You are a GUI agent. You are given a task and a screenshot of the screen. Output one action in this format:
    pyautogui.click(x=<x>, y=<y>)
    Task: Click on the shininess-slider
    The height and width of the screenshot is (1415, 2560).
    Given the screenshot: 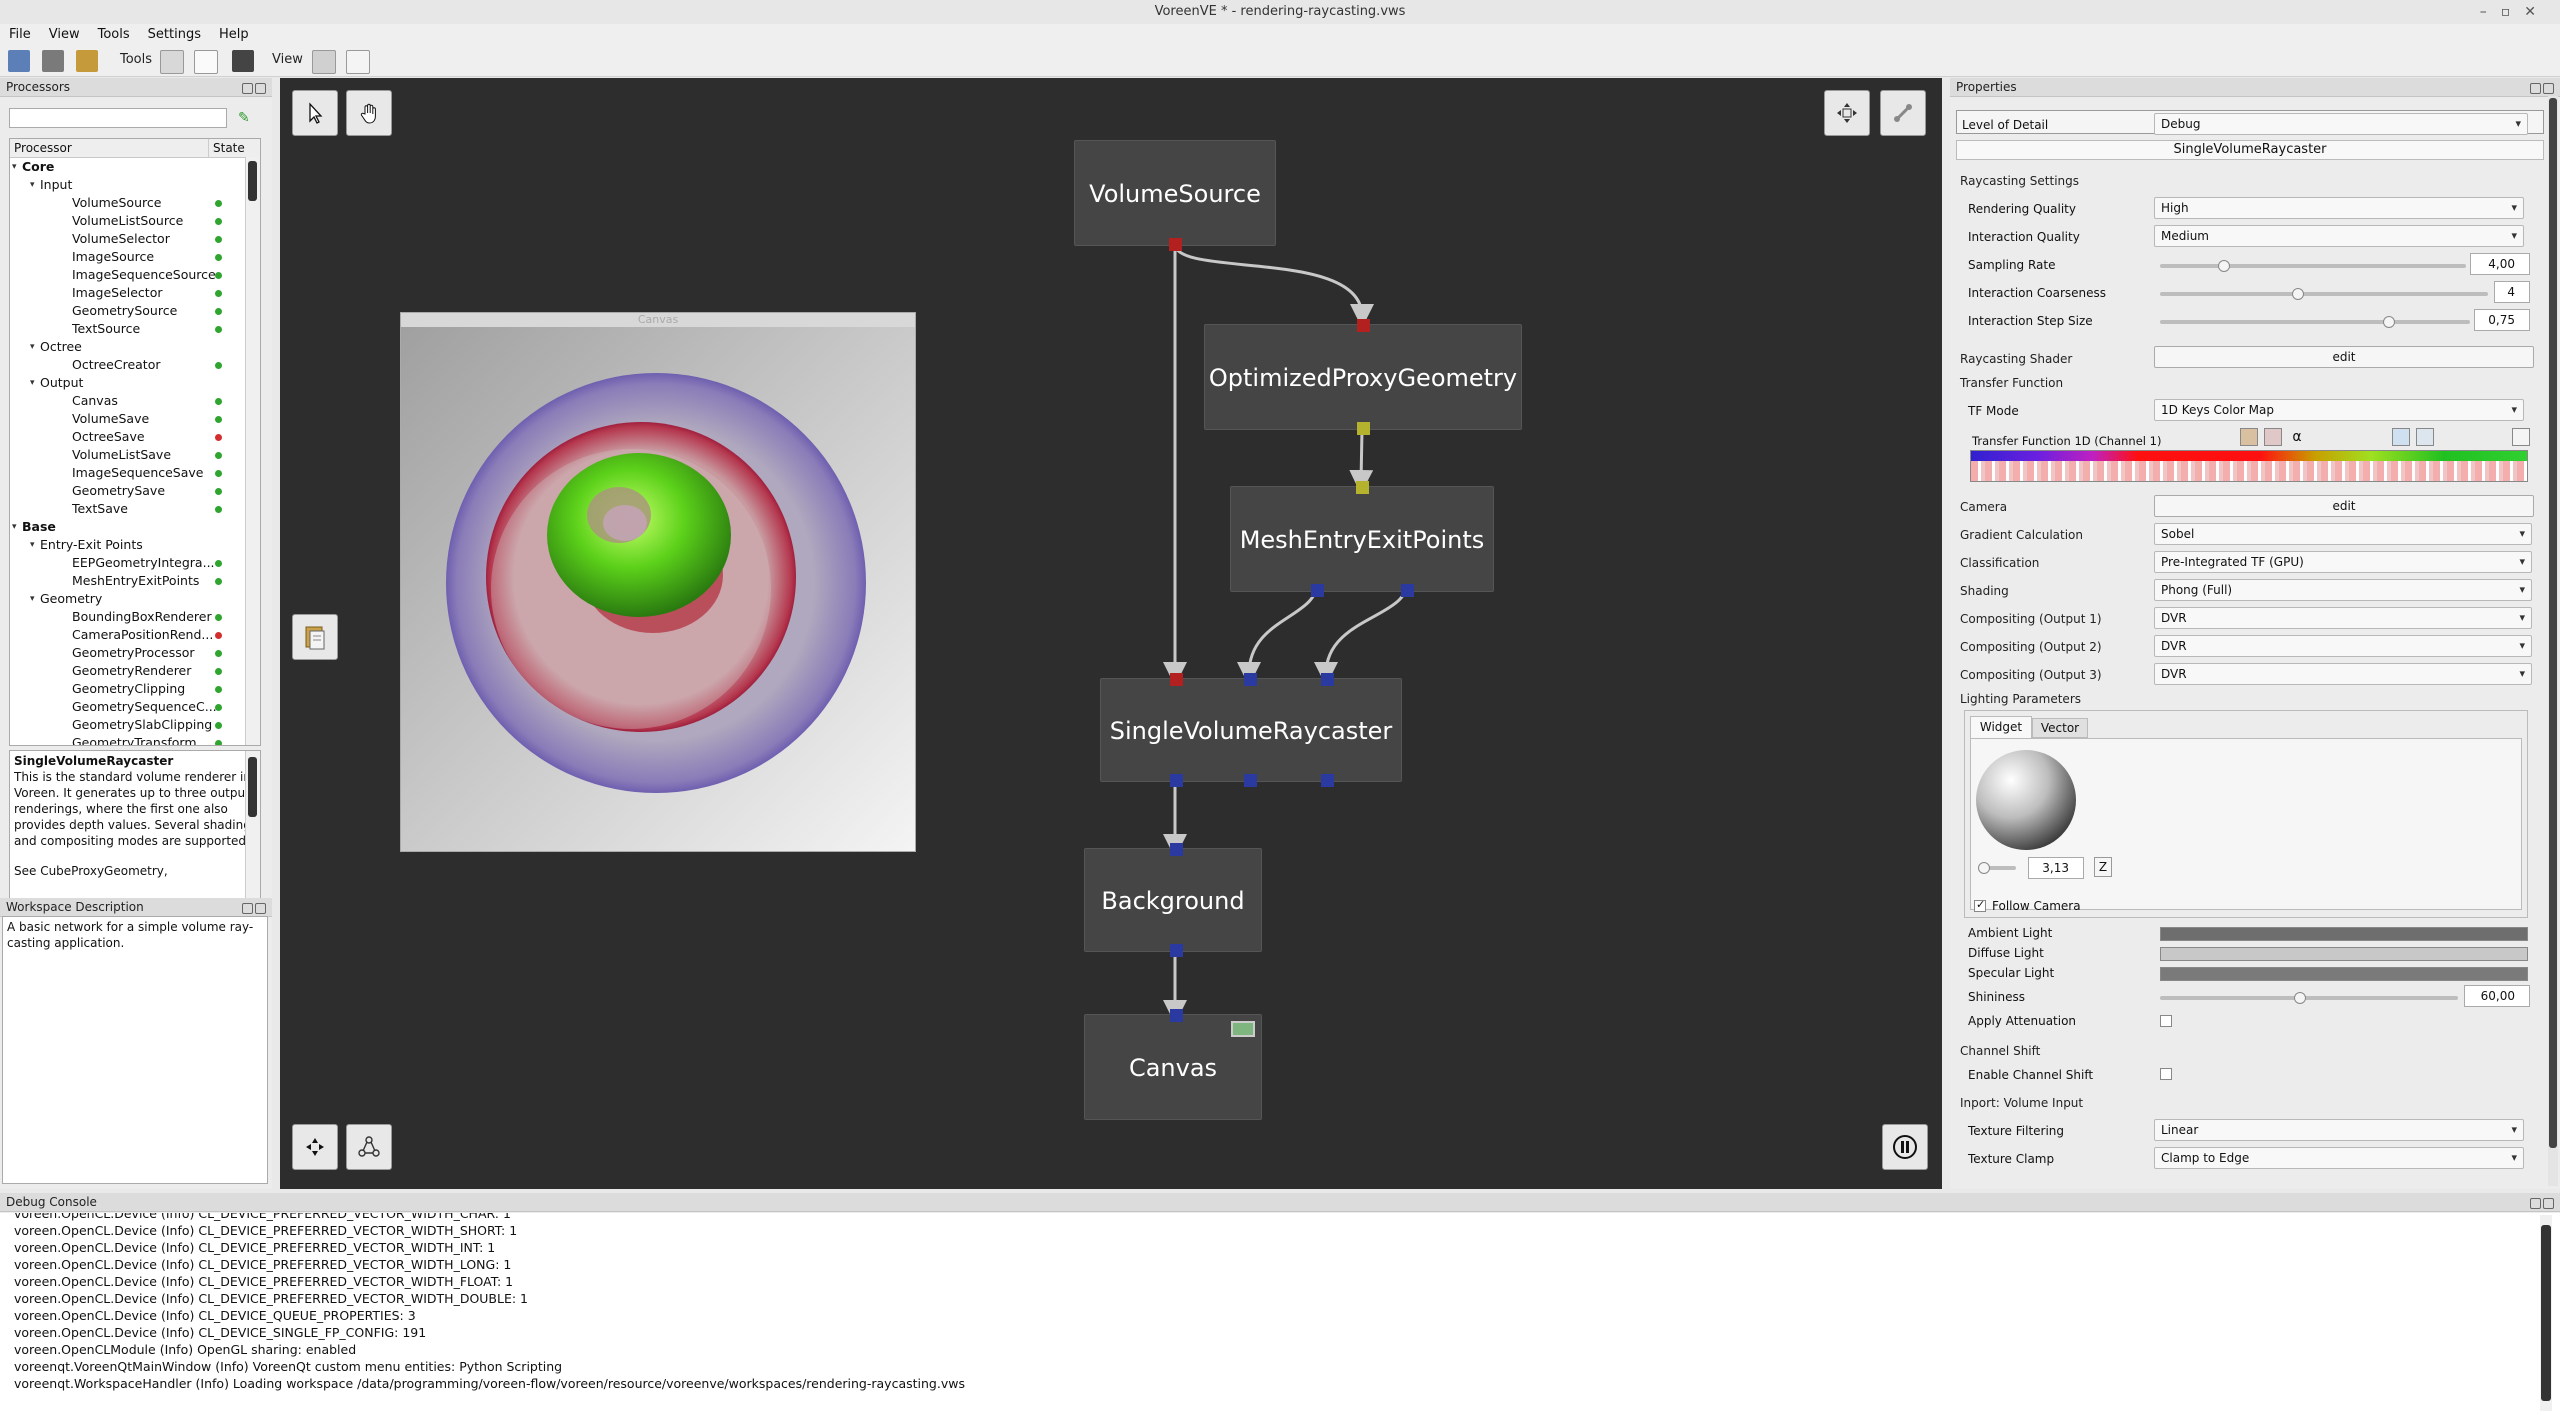 What is the action you would take?
    pyautogui.click(x=2309, y=998)
    